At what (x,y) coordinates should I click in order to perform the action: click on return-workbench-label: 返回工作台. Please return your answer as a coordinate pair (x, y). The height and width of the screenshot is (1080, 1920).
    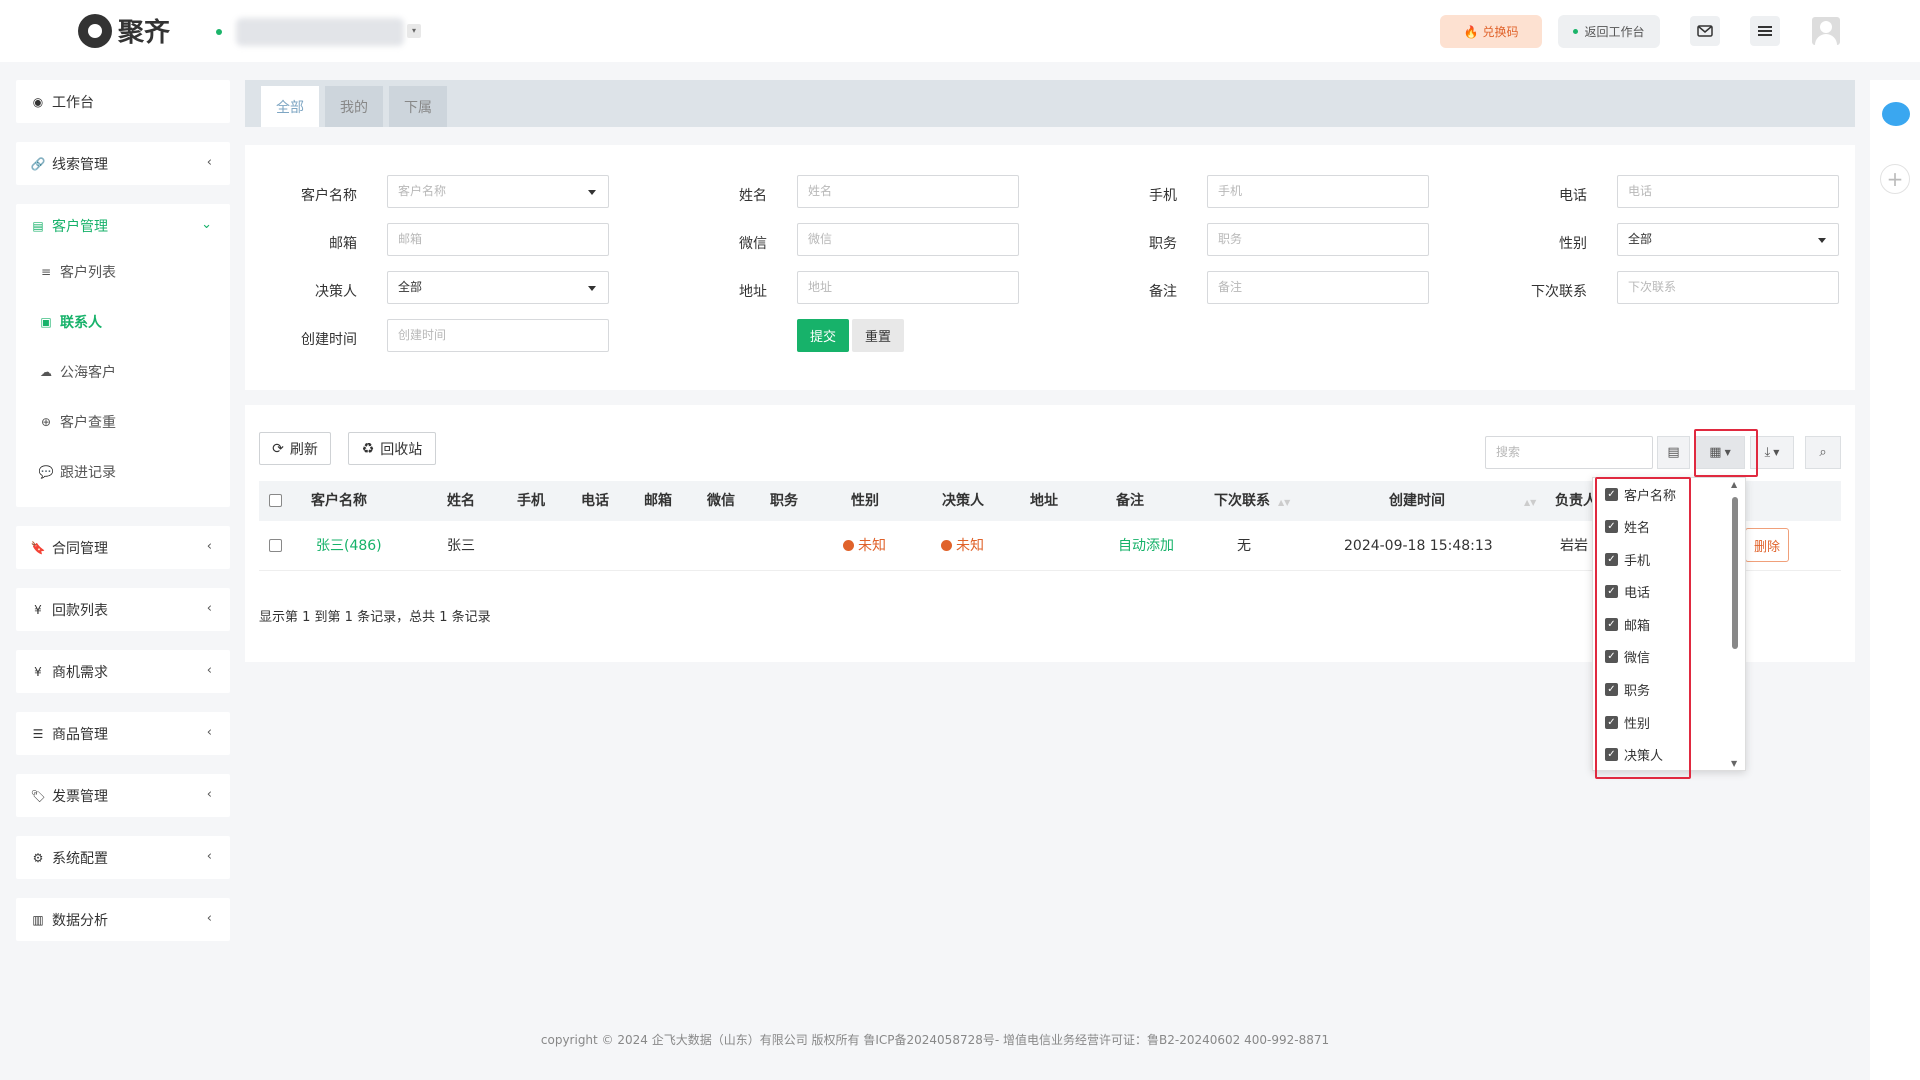
    Looking at the image, I should click on (1614, 32).